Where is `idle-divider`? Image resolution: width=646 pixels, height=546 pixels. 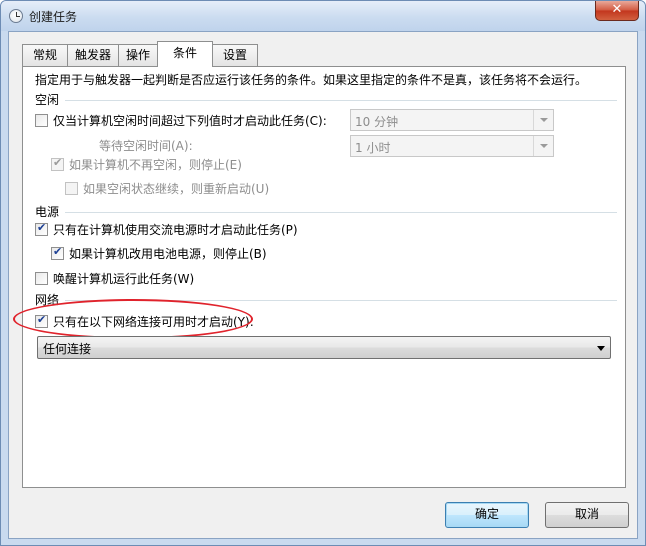
idle-divider is located at coordinates (341, 100).